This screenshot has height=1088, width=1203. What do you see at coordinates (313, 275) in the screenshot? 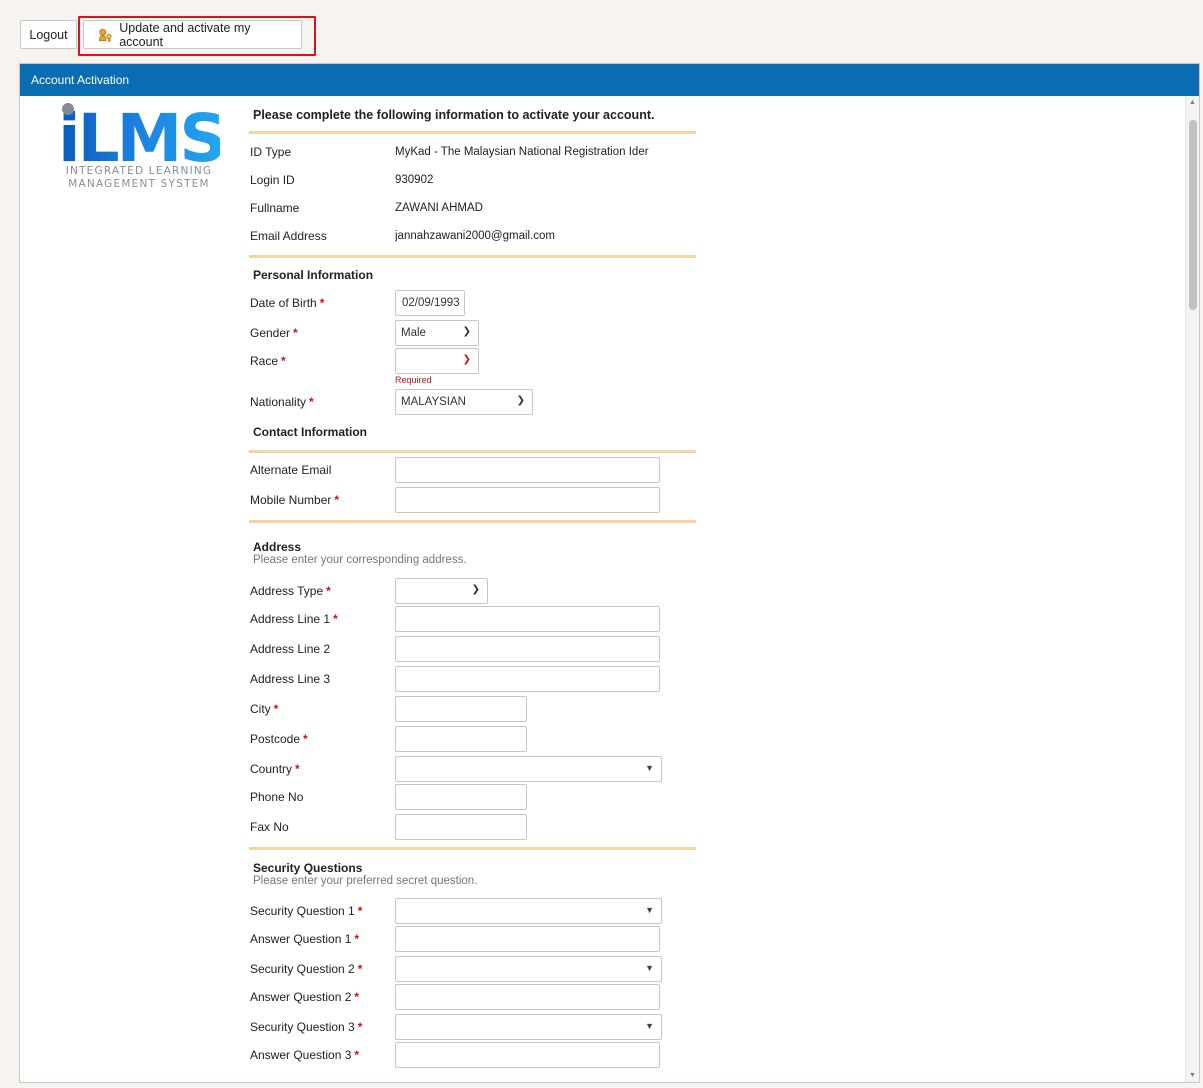
I see `personal-info-title: Personal Information` at bounding box center [313, 275].